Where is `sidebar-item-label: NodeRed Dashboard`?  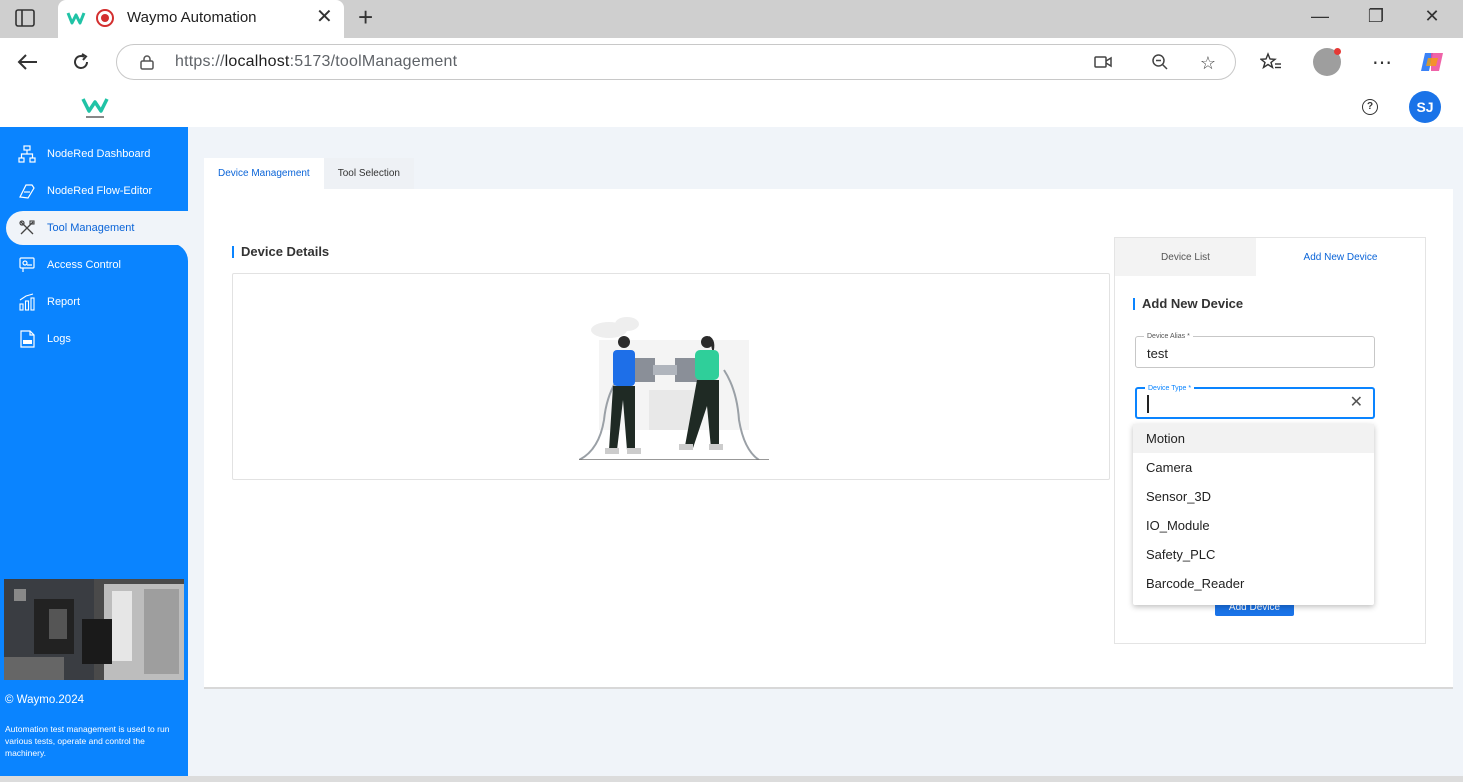 sidebar-item-label: NodeRed Dashboard is located at coordinates (99, 154).